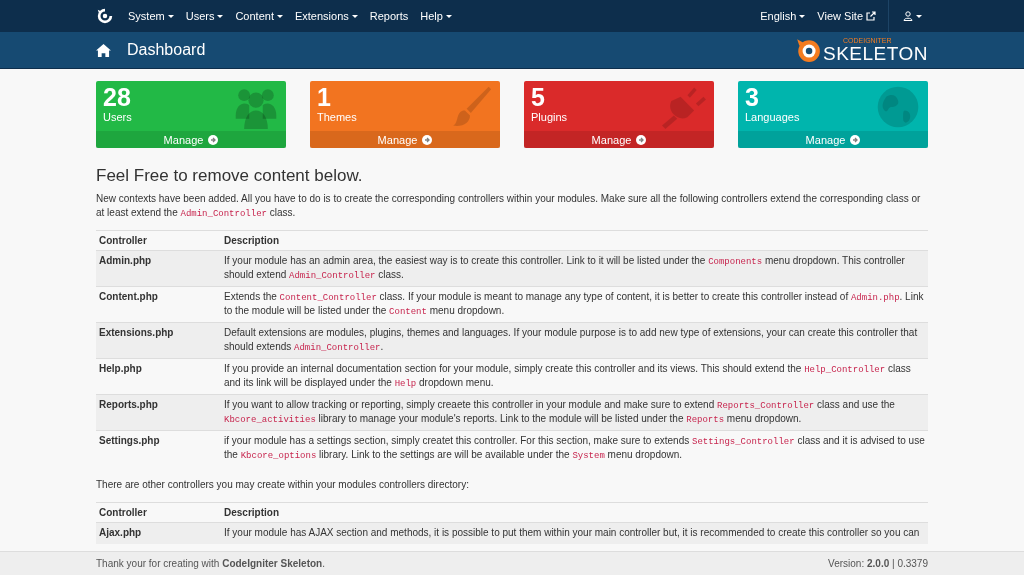 This screenshot has height=575, width=1024. I want to click on intro-paragraph: New contexts have been added. All you have to do is to create the corresponding controllers within your modules. Make sure all the following controllers extend the corresponding class or at least extend the Admin_Controller class., so click(509, 206).